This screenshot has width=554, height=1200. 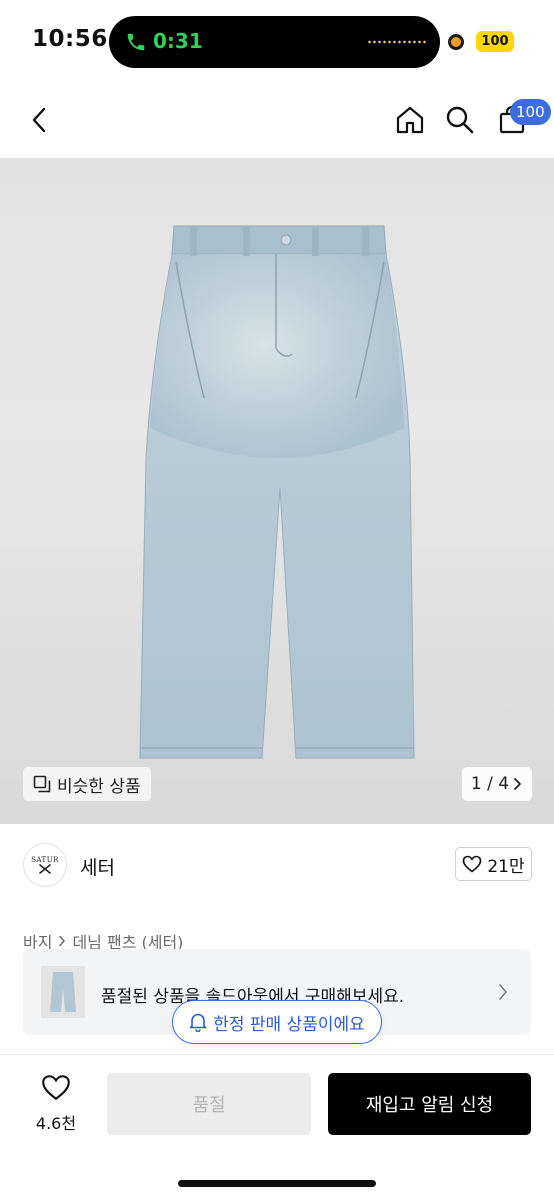 I want to click on page-indicator-text: 1 / 4, so click(x=490, y=784).